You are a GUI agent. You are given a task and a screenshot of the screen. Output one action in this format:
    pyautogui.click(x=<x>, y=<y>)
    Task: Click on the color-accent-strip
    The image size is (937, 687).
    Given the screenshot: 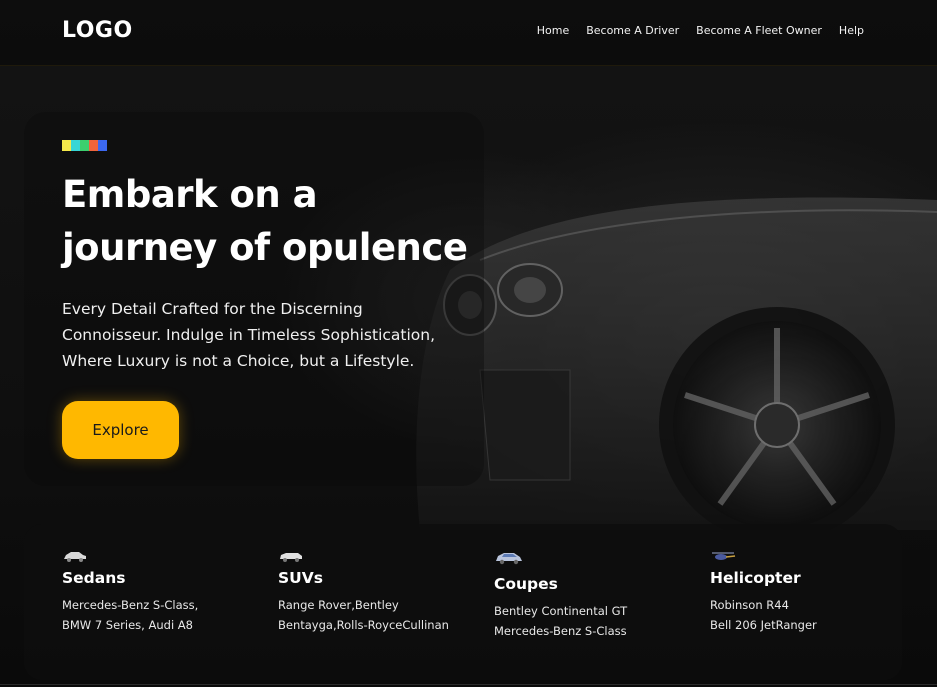 What is the action you would take?
    pyautogui.click(x=84, y=145)
    